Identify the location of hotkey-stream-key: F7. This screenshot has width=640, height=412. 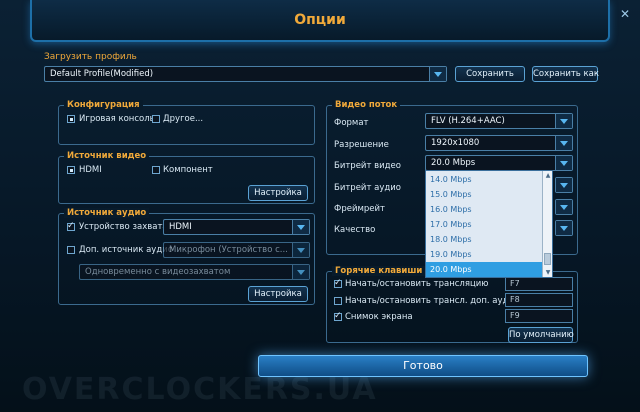
(515, 283).